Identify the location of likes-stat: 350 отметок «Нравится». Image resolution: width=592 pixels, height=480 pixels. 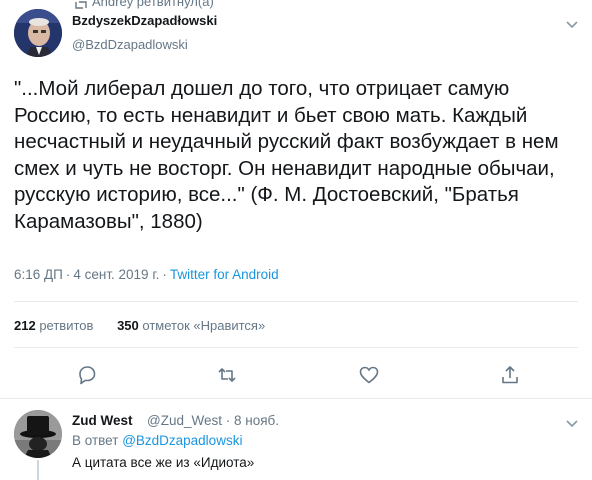
(191, 325).